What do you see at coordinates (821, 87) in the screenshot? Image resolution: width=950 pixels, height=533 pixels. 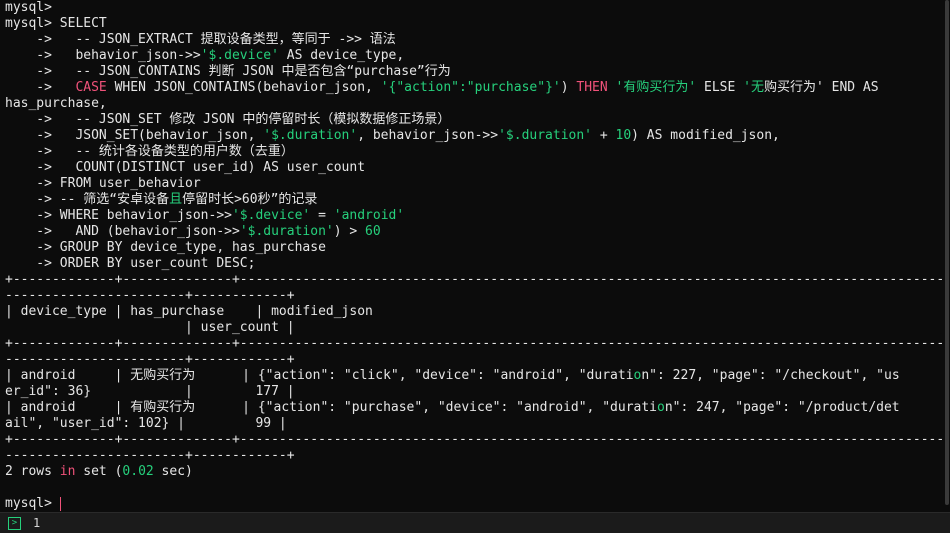 I see `terminal-text-default: 购买行为' END AS` at bounding box center [821, 87].